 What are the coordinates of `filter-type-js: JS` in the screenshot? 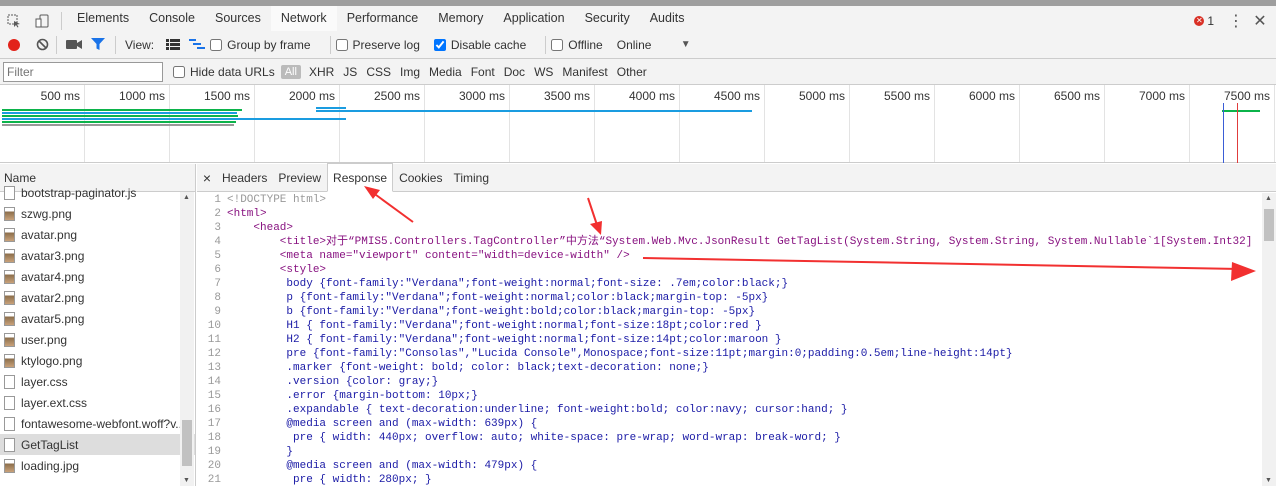 It's located at (350, 72).